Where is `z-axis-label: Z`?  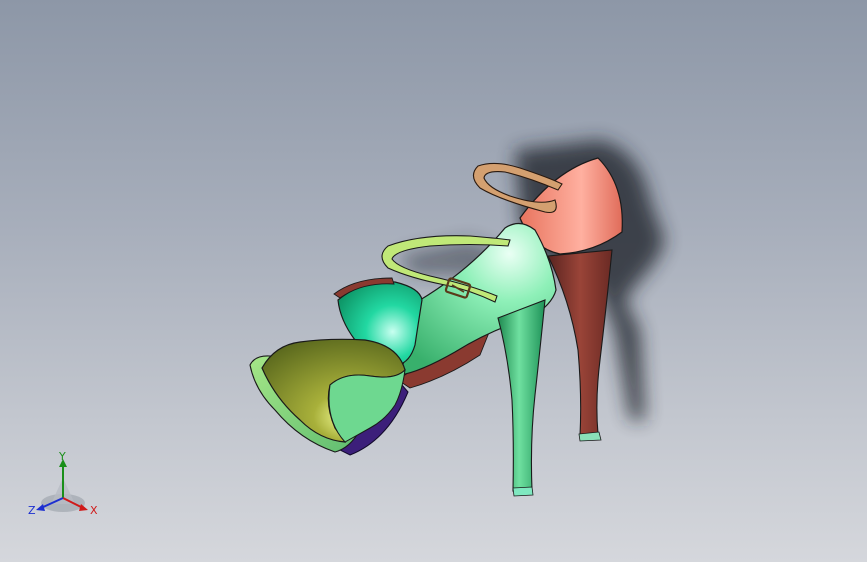
z-axis-label: Z is located at coordinates (32, 510).